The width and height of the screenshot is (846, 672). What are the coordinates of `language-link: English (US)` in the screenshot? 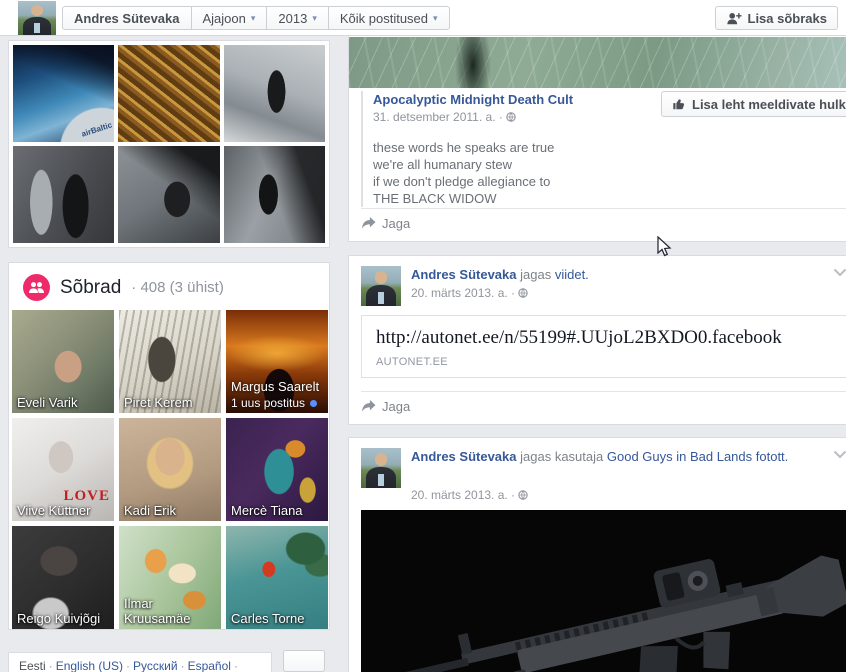 It's located at (89, 665).